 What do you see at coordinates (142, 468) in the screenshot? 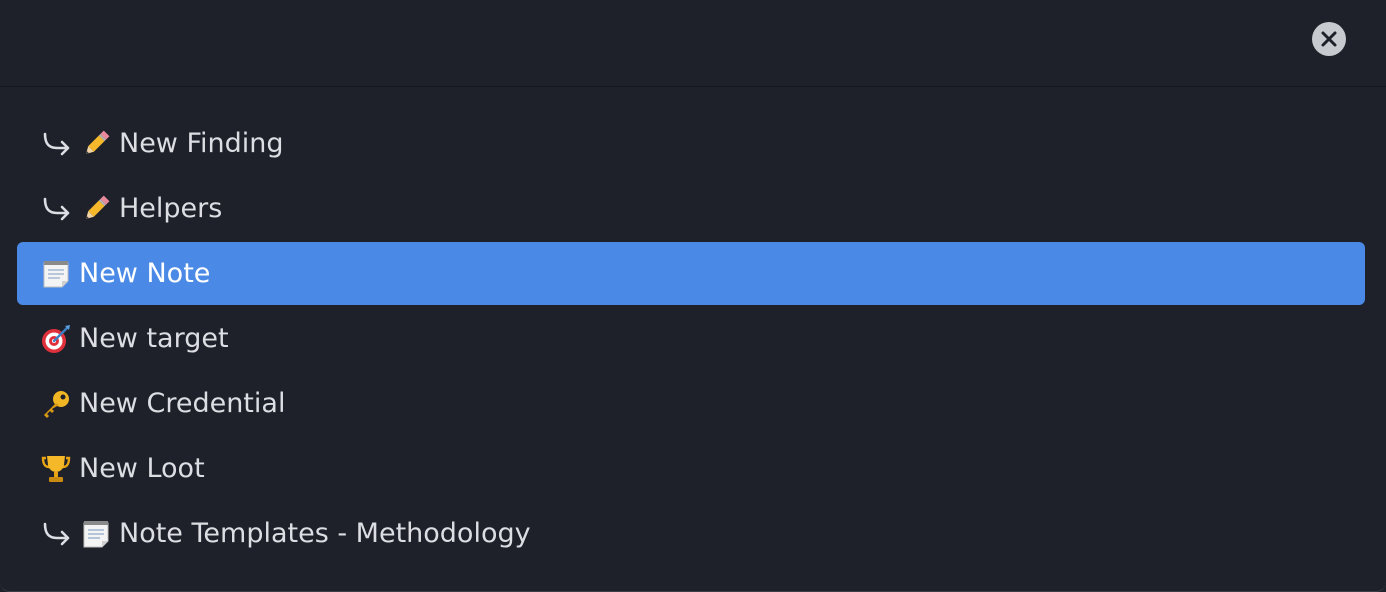
I see `suggestion-label: New Loot` at bounding box center [142, 468].